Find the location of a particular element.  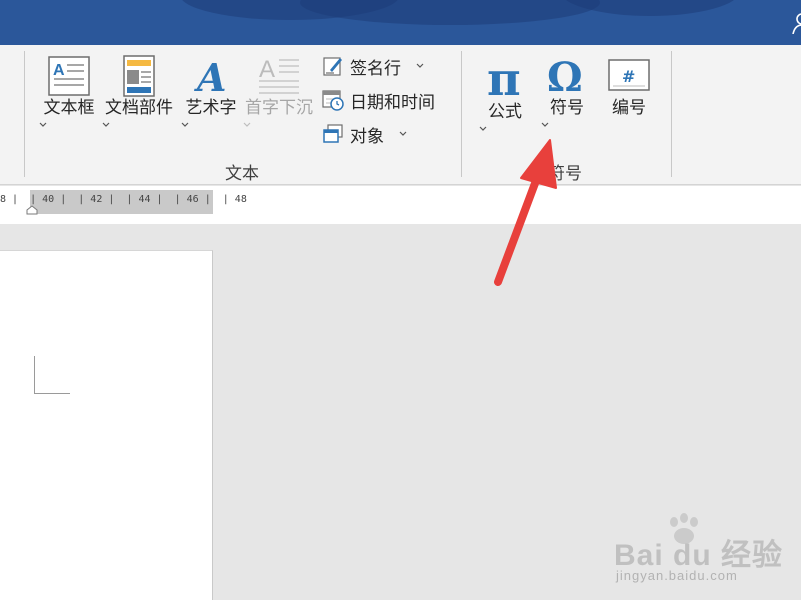

textbox-button: A 文本框 is located at coordinates (69, 93).